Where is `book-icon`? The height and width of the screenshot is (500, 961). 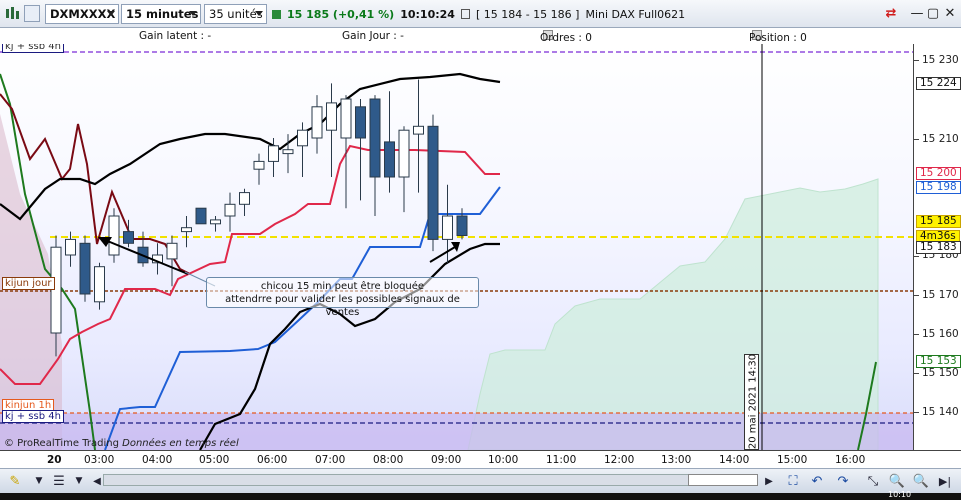
book-icon is located at coordinates (465, 14).